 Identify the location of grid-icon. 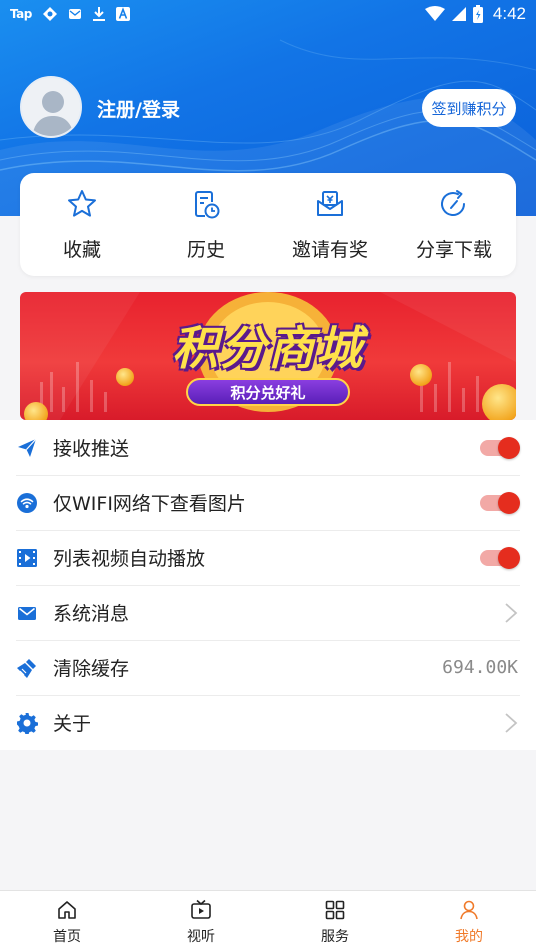
(335, 910).